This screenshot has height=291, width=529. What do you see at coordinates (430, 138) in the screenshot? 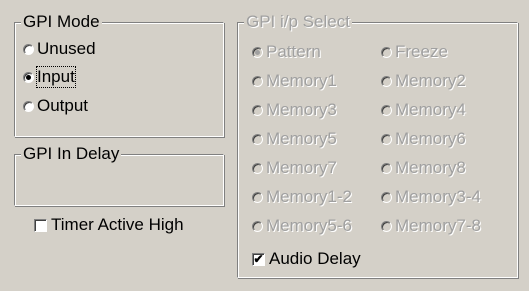
I see `ip-select-memory6-label: Memory6` at bounding box center [430, 138].